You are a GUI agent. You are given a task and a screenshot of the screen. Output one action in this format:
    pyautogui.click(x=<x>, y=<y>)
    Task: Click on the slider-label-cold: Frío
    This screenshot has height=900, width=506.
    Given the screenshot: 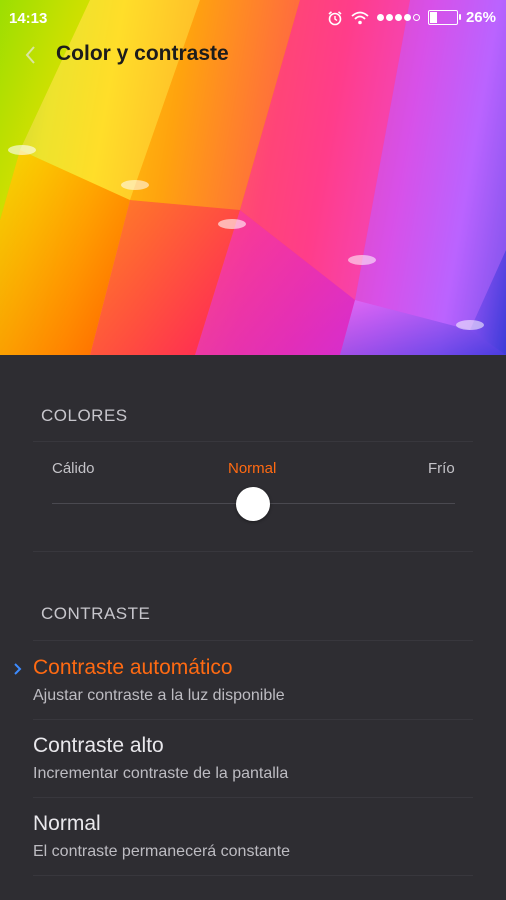 What is the action you would take?
    pyautogui.click(x=441, y=468)
    